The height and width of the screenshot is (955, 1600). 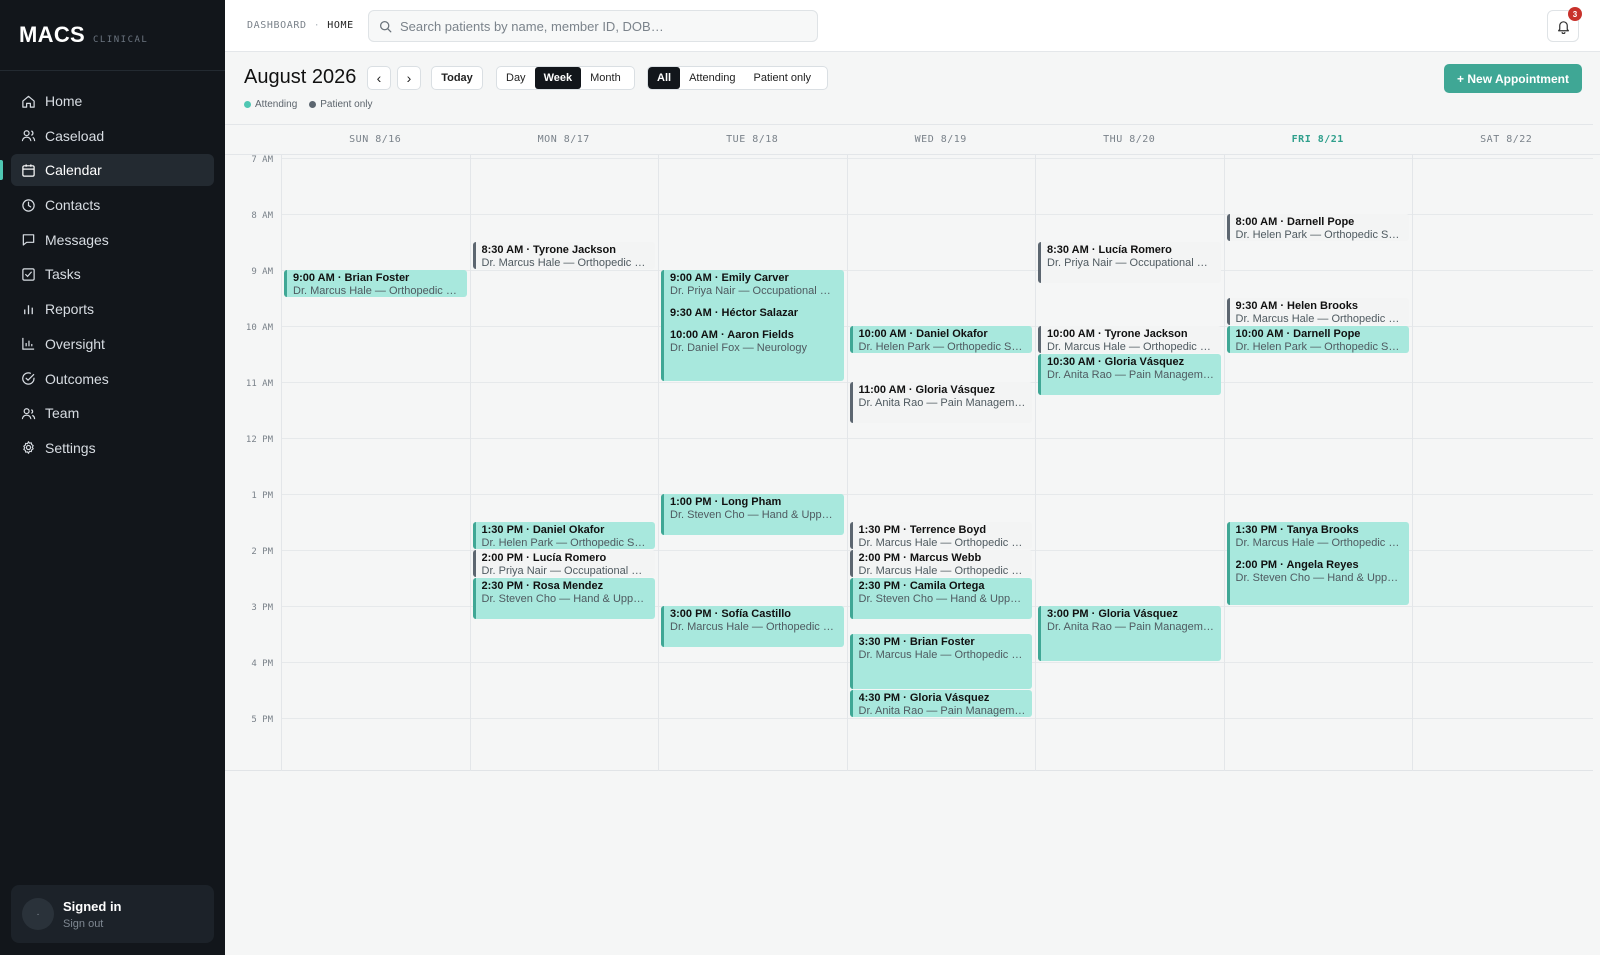 I want to click on new-appointment-button: + New Appointment, so click(x=1513, y=78).